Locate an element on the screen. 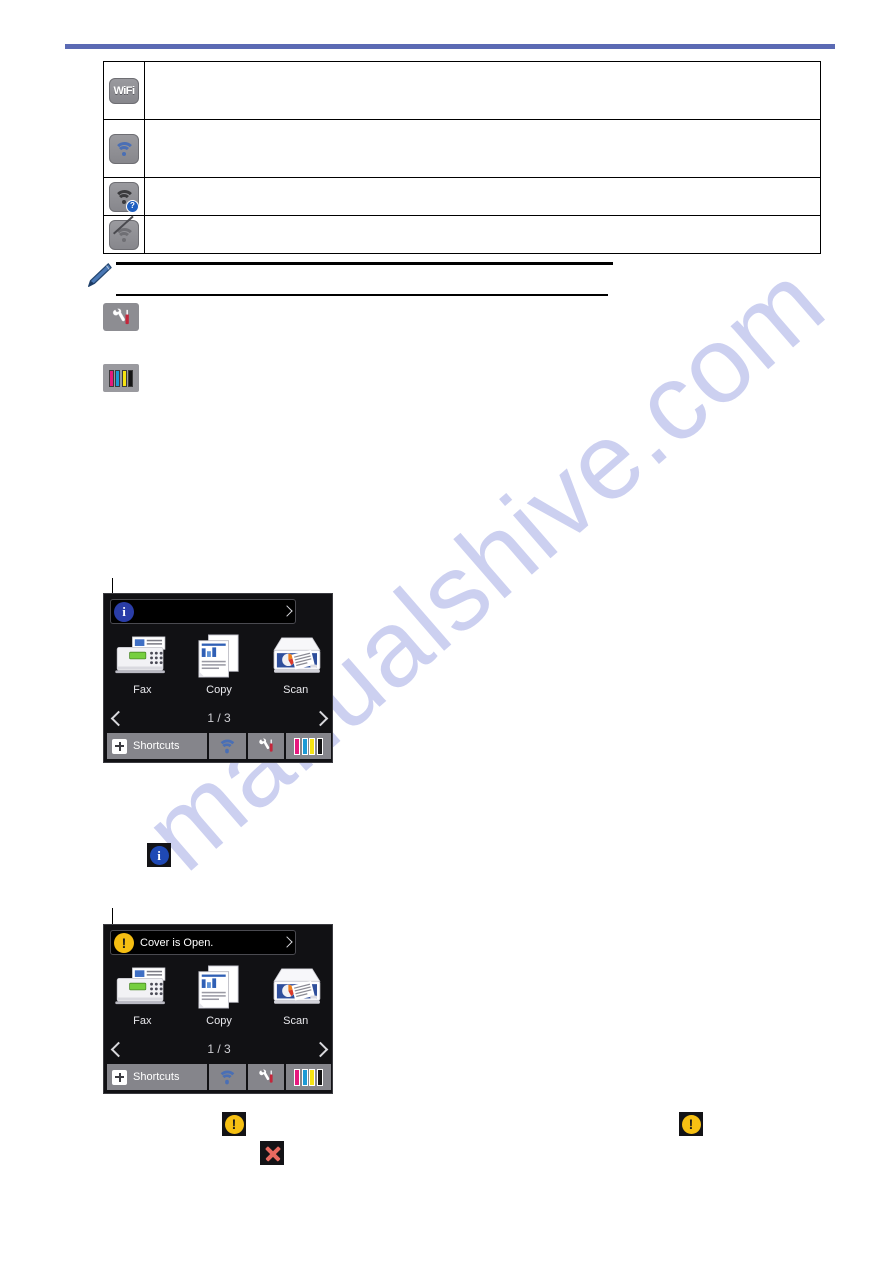 The height and width of the screenshot is (1263, 893). ink-cartridge-icon is located at coordinates (121, 378).